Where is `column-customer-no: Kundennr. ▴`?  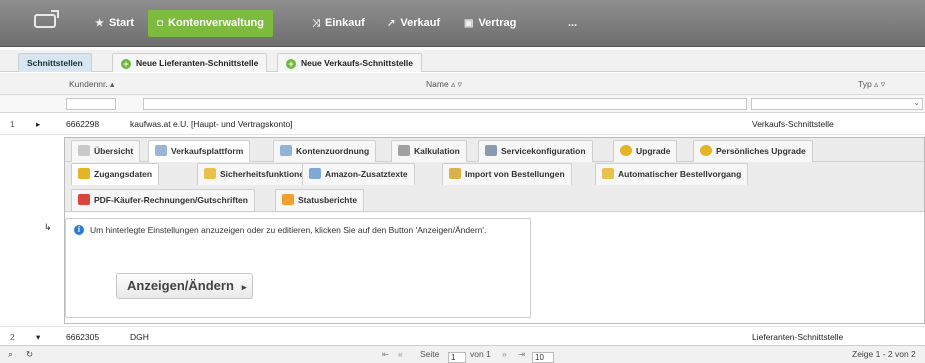
column-customer-no: Kundennr. ▴ is located at coordinates (91, 84).